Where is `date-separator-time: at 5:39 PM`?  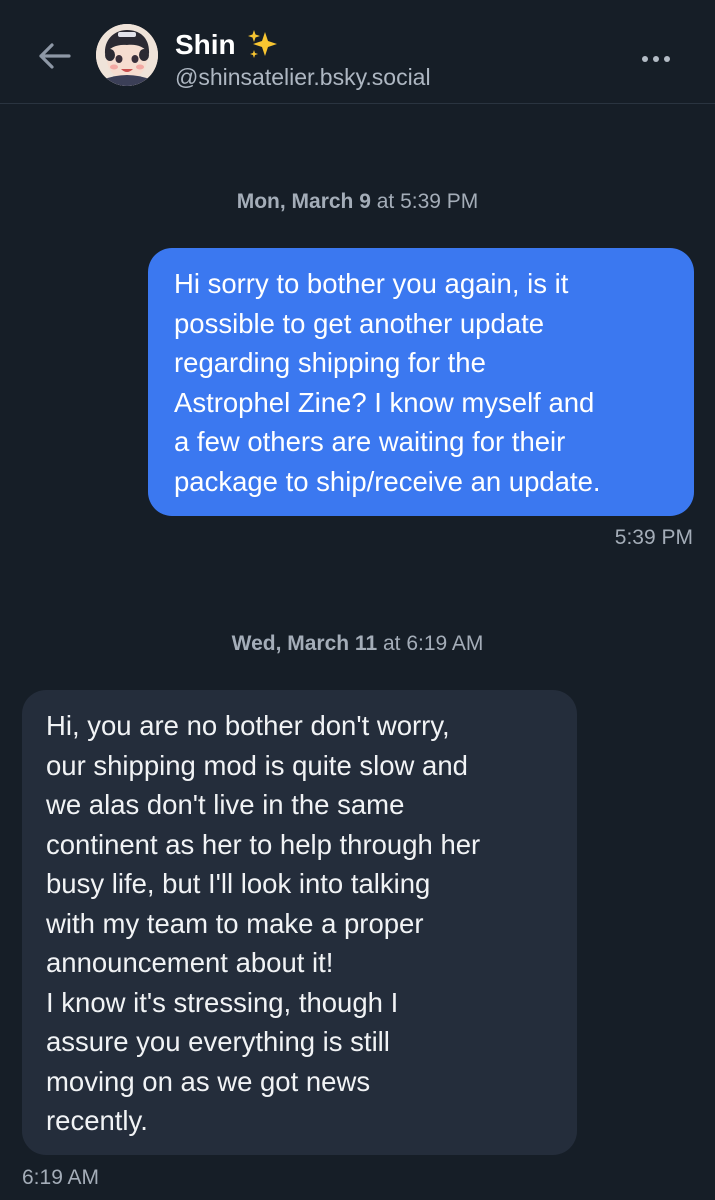
date-separator-time: at 5:39 PM is located at coordinates (424, 201).